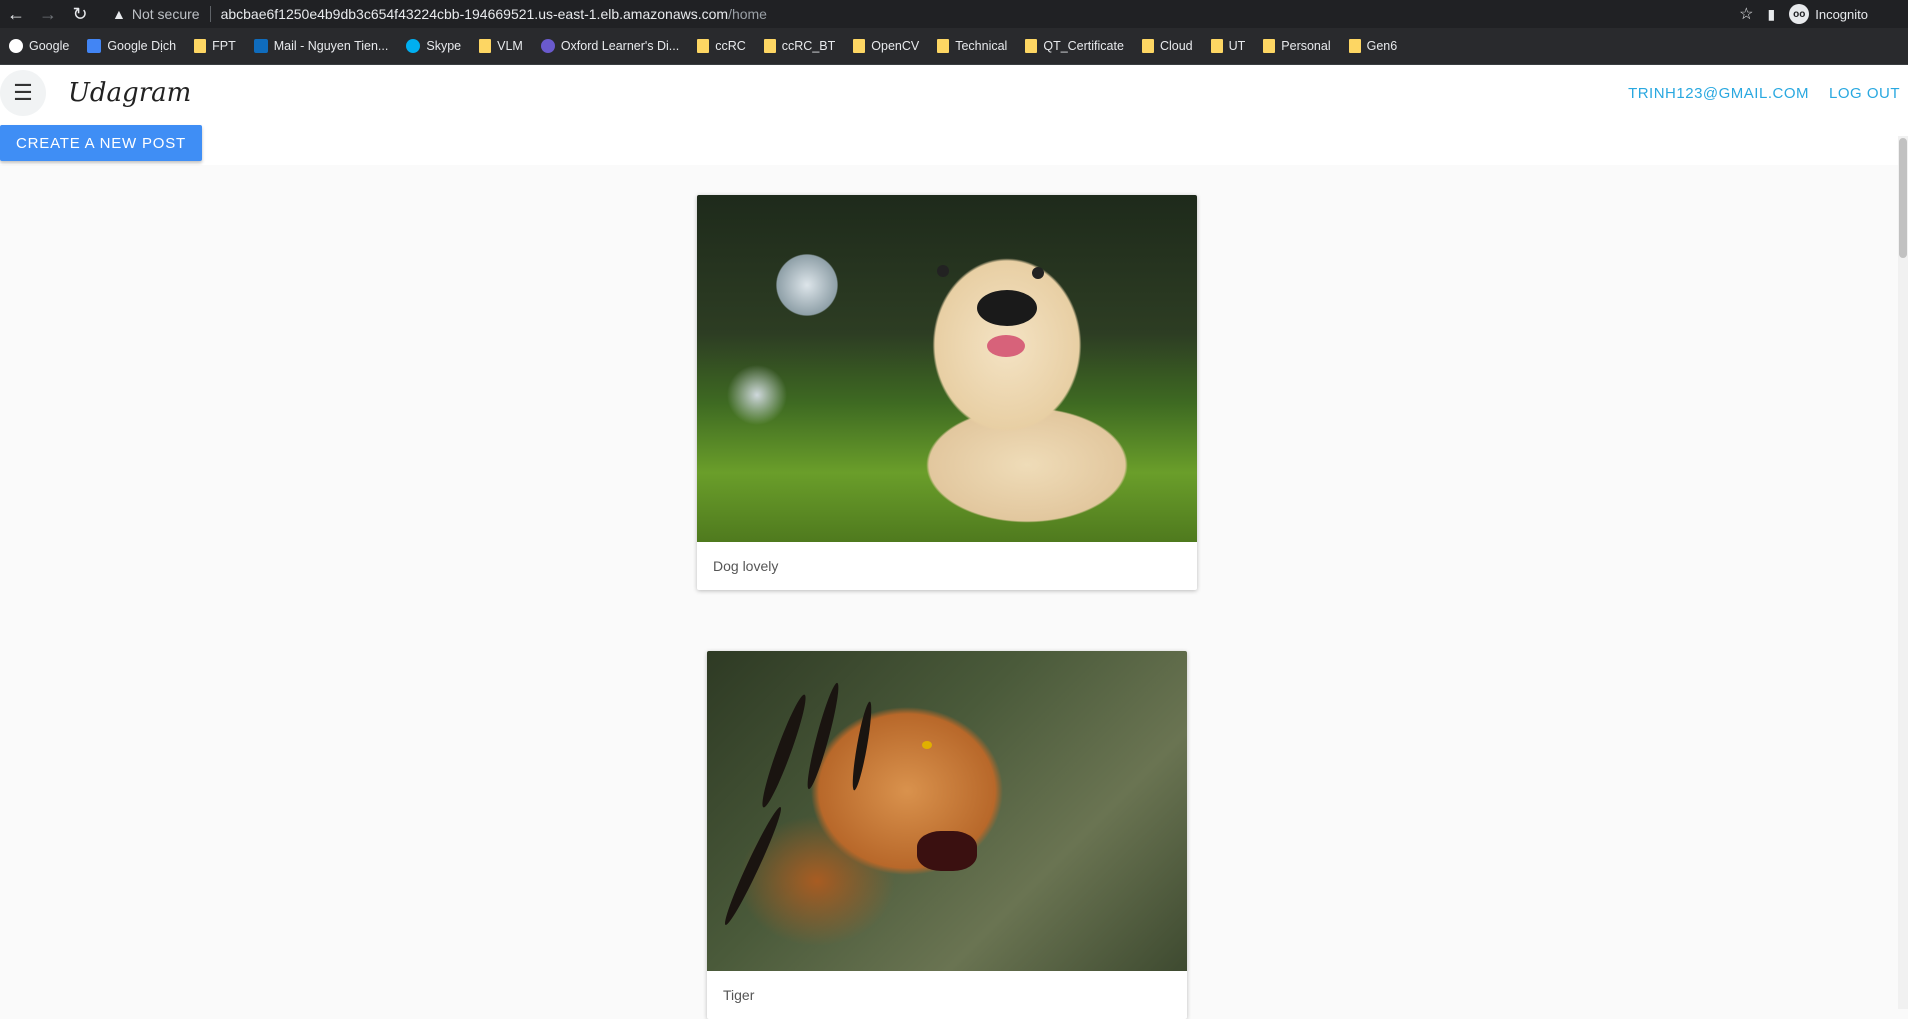 Image resolution: width=1908 pixels, height=1019 pixels. Describe the element at coordinates (119, 14) in the screenshot. I see `warning-icon: ▲` at that location.